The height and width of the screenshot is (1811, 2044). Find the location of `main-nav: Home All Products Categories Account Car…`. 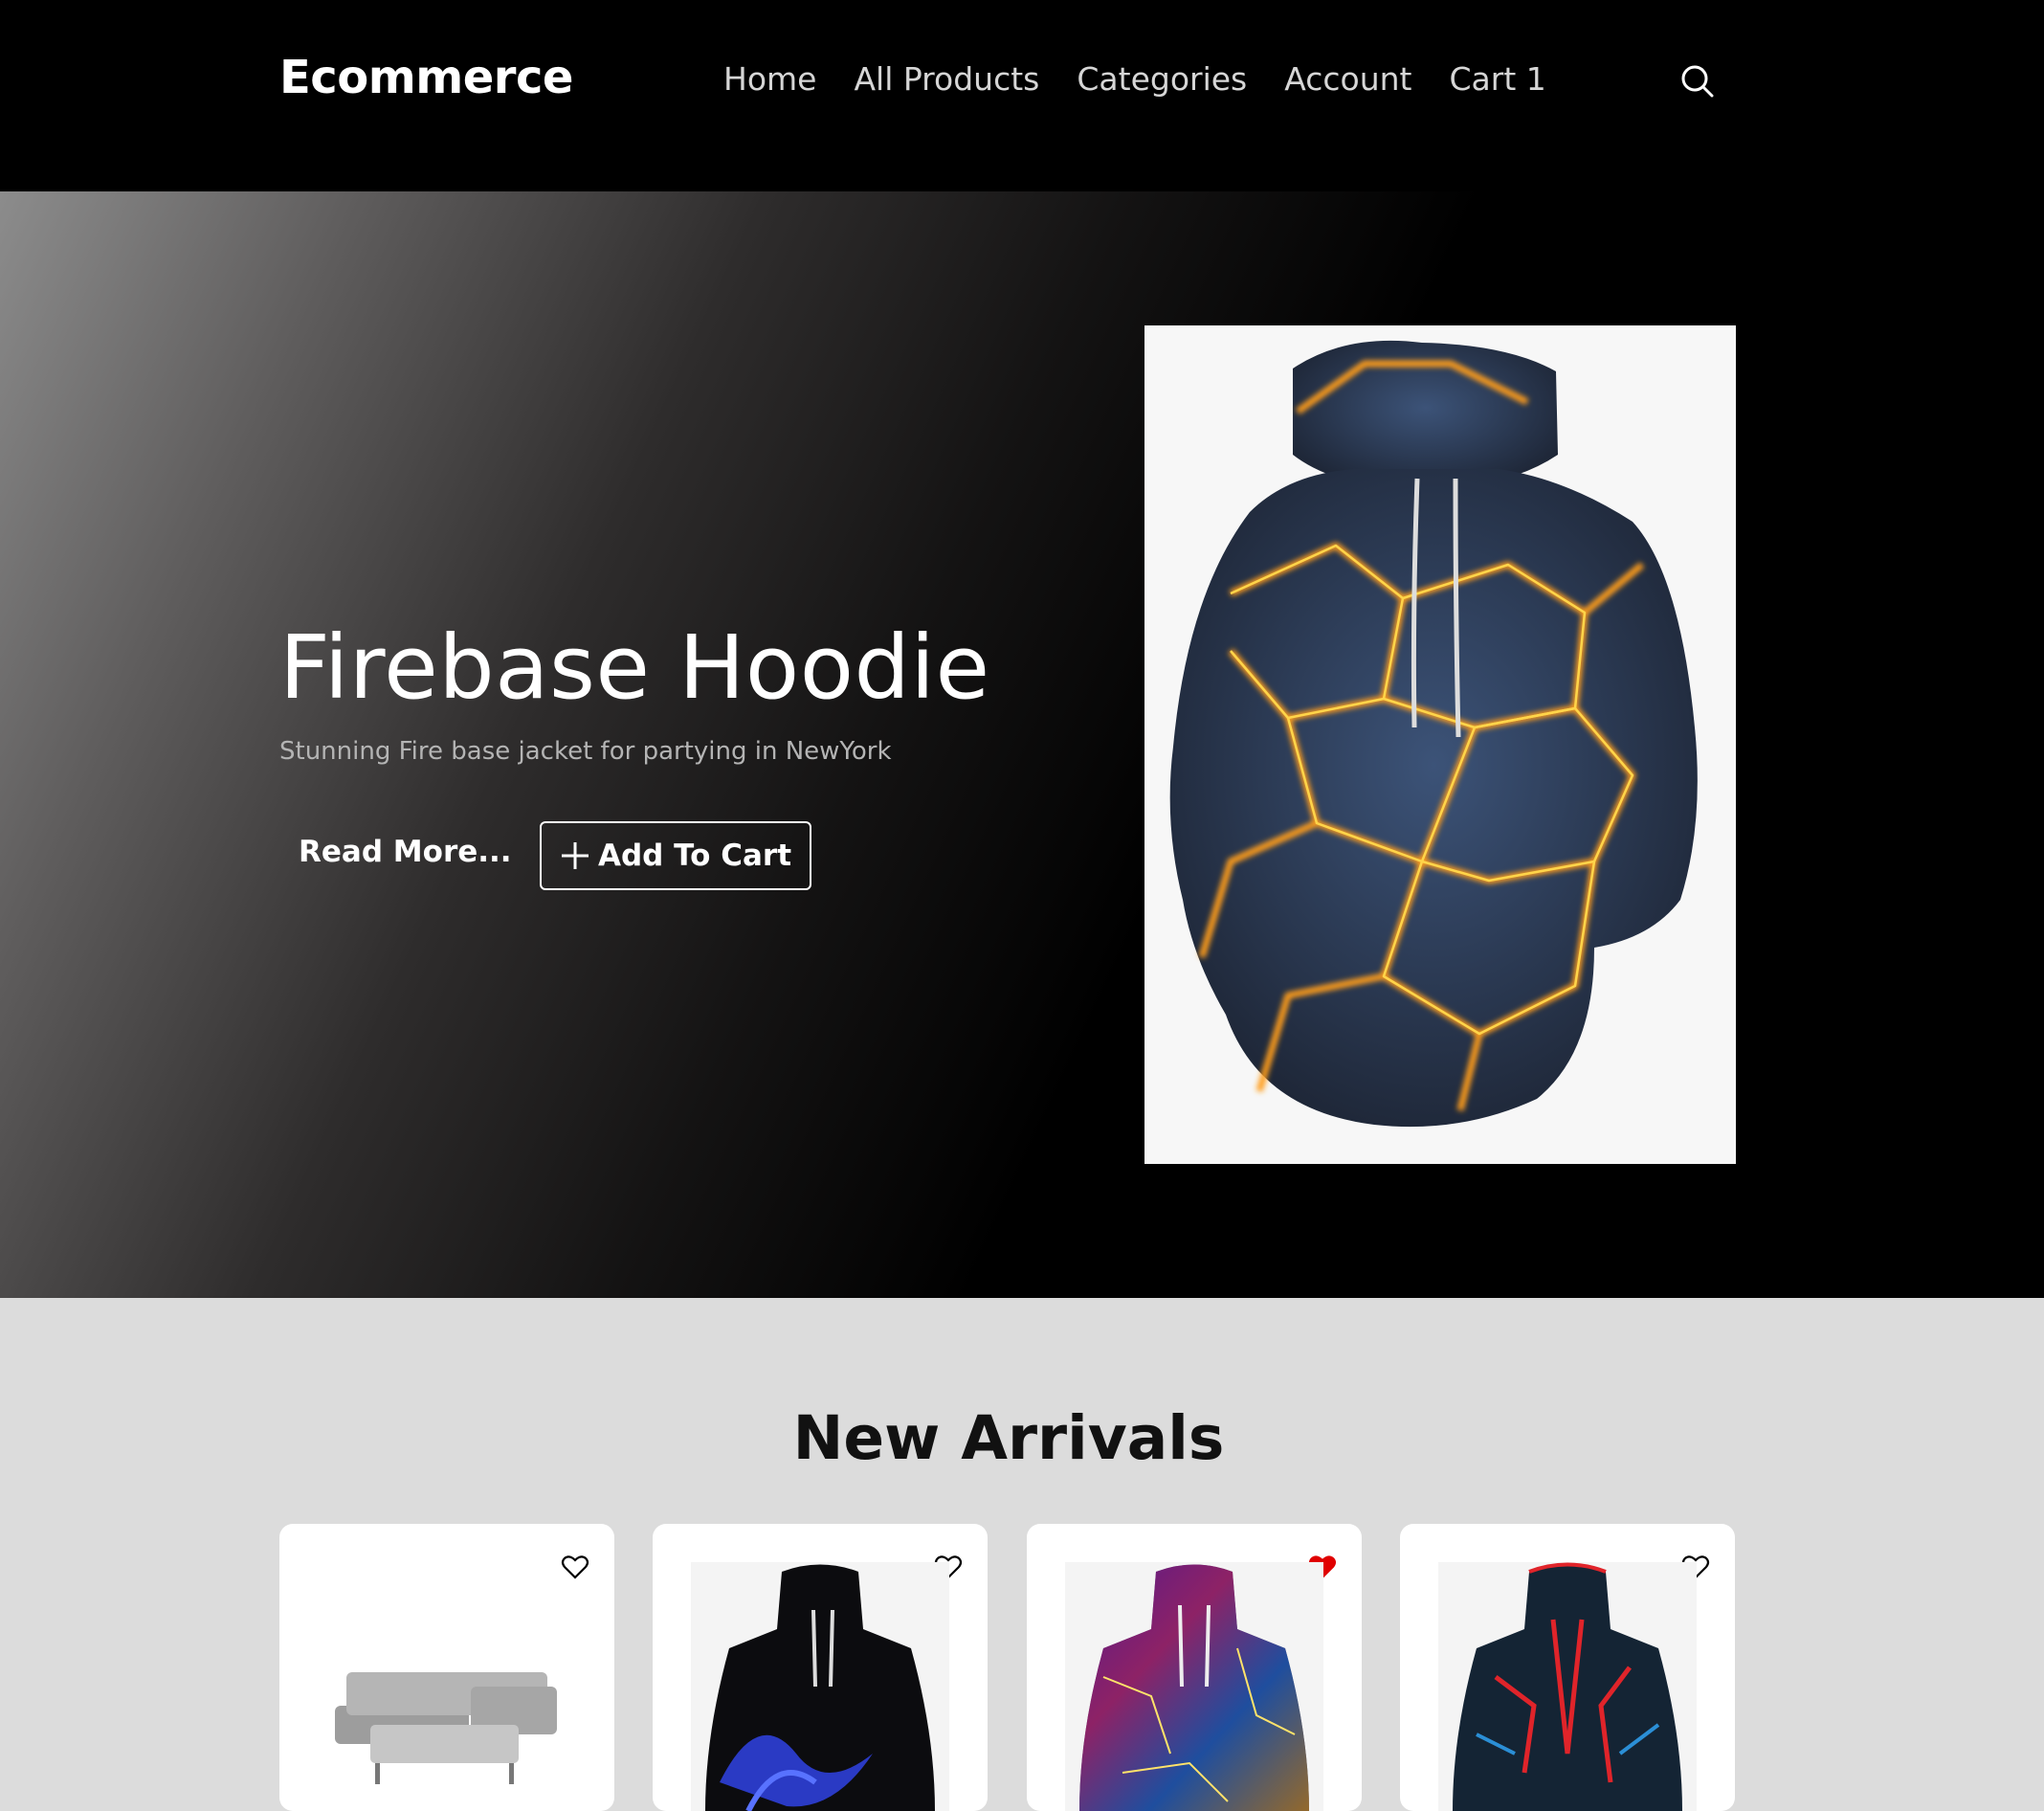

main-nav: Home All Products Categories Account Car… is located at coordinates (1153, 79).